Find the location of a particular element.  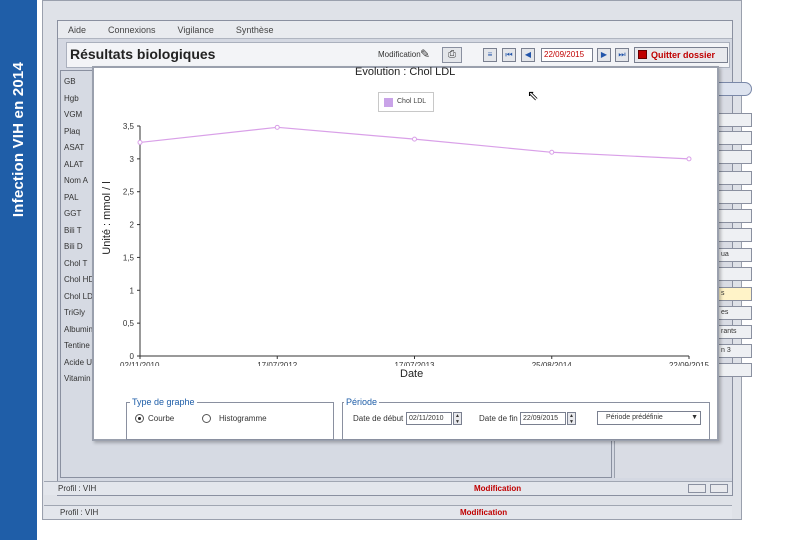

next-record-button: ▶ is located at coordinates (604, 55).